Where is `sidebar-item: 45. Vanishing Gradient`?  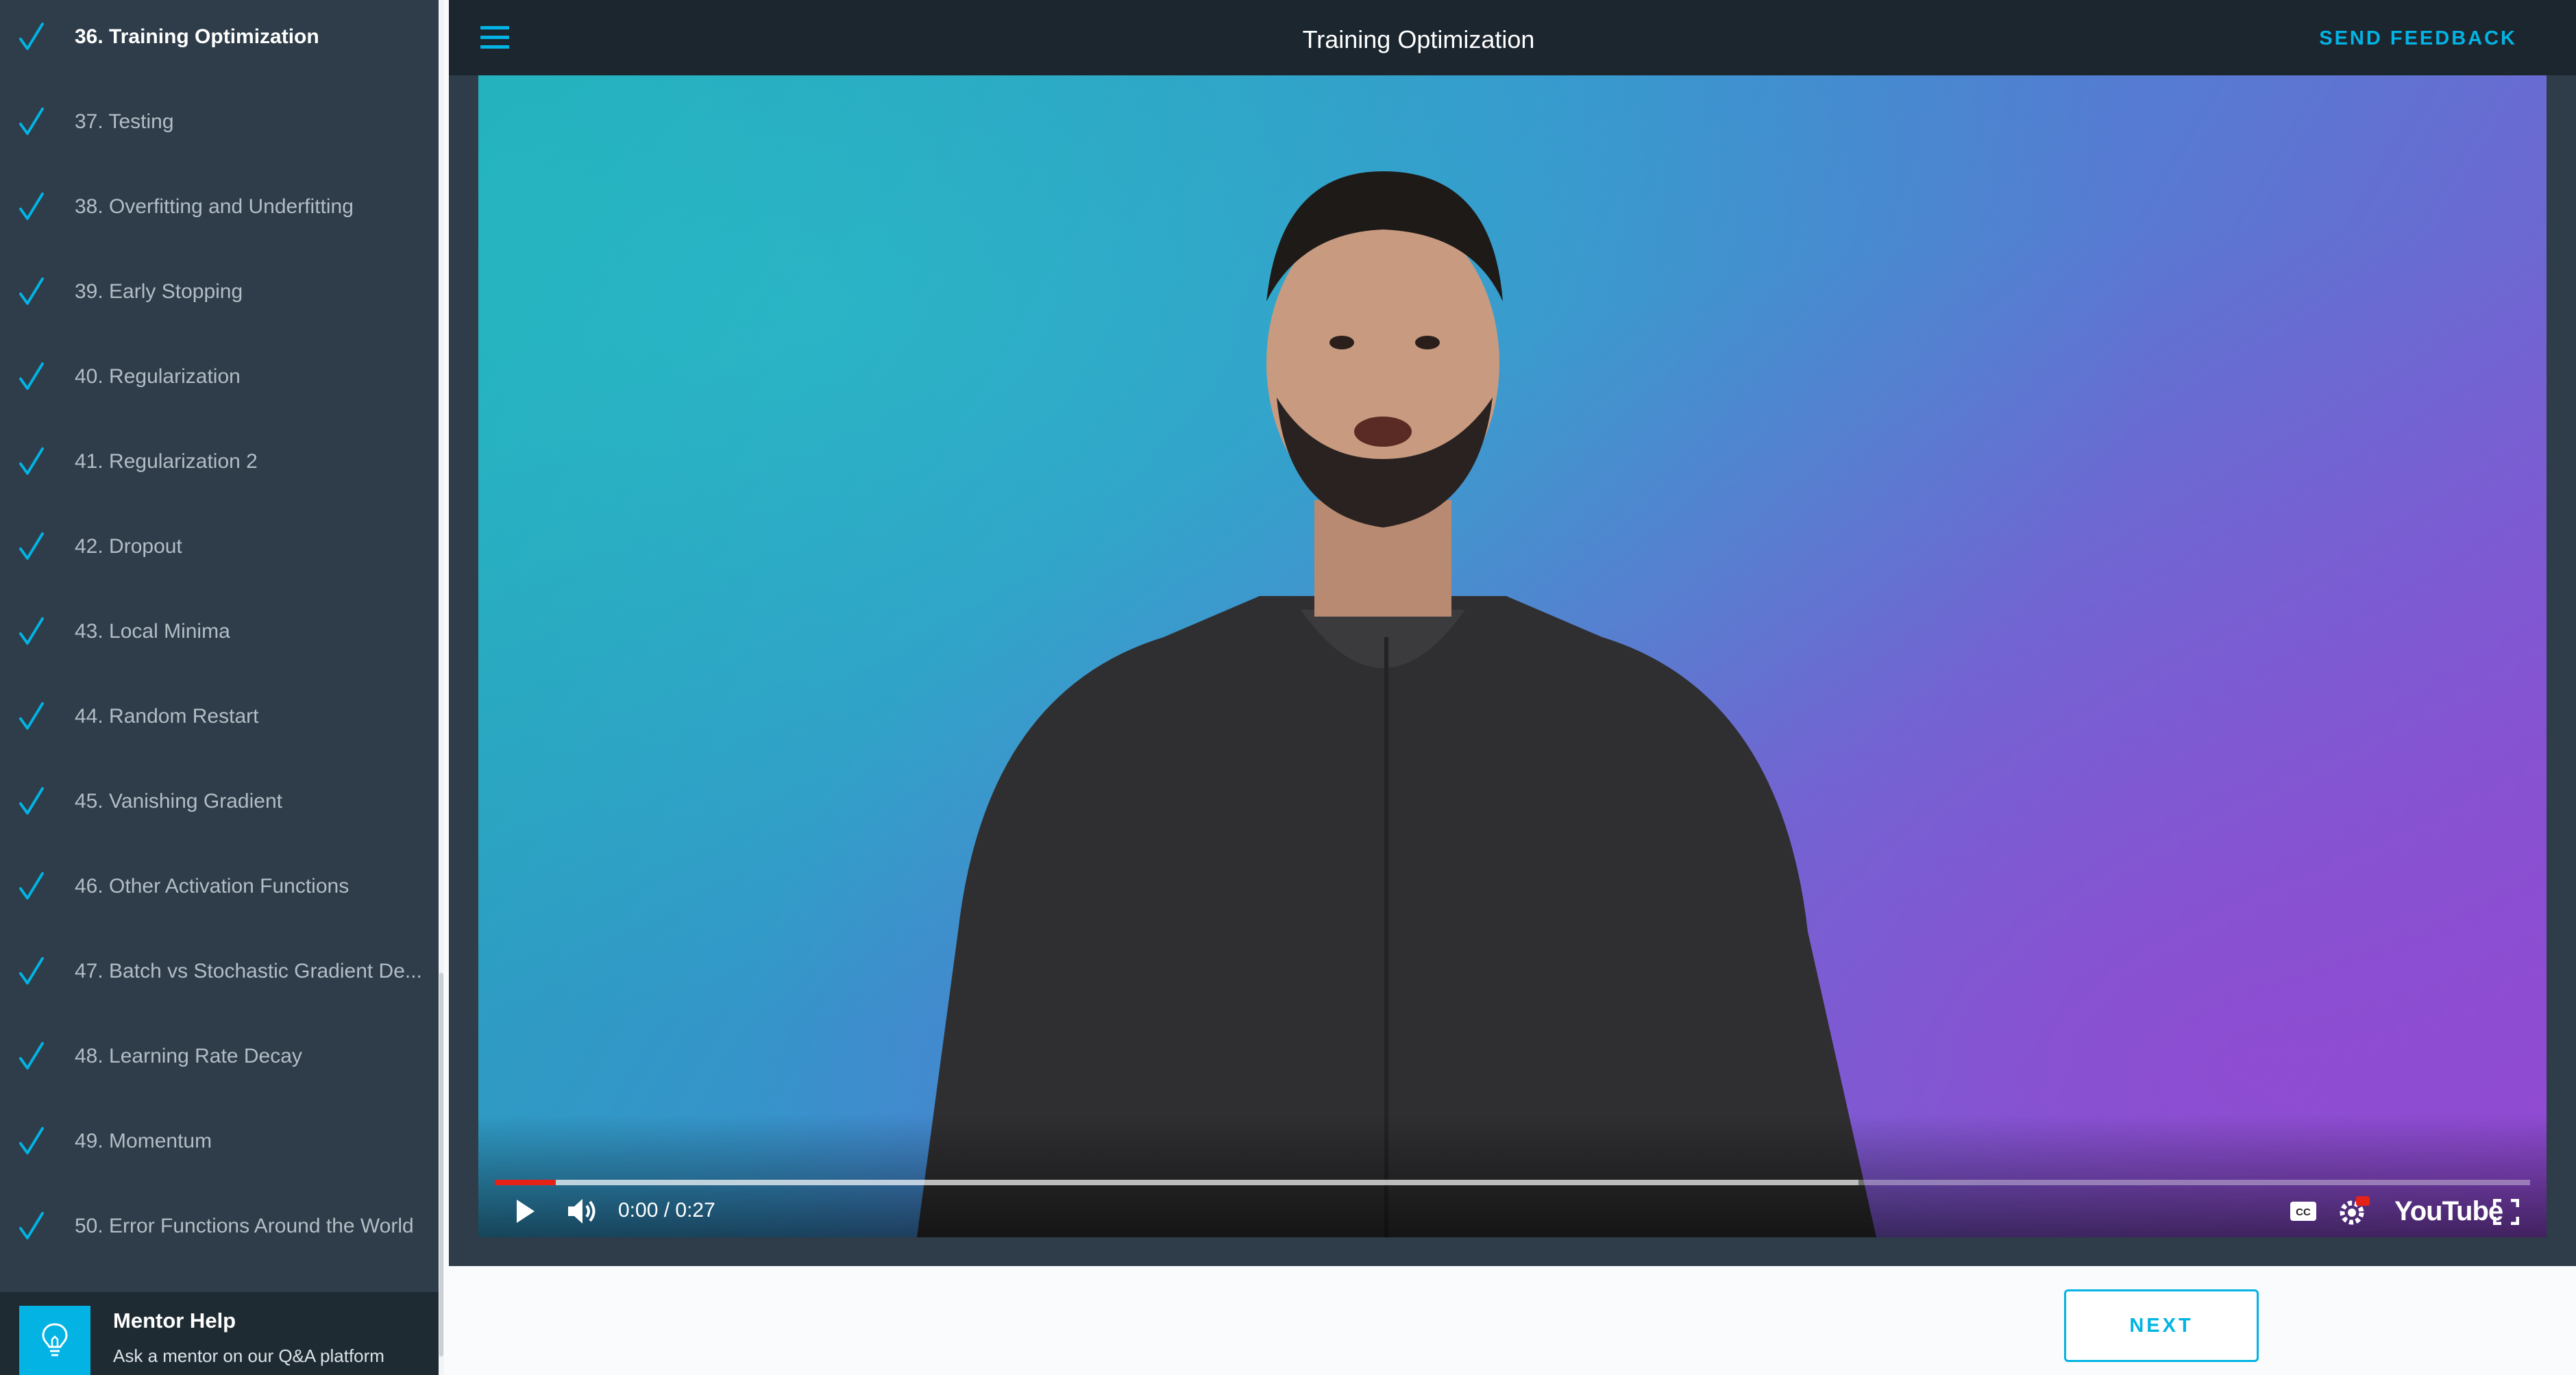
sidebar-item: 45. Vanishing Gradient is located at coordinates (222, 801).